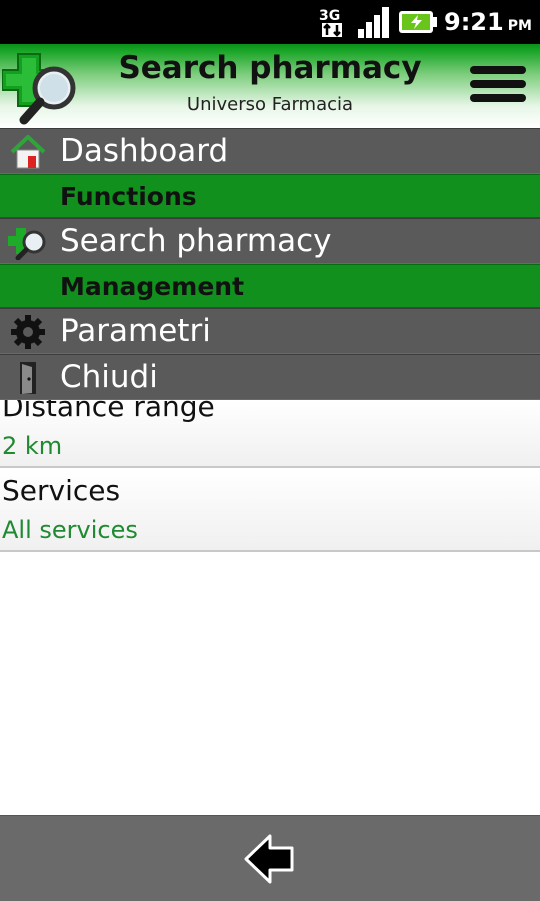 The width and height of the screenshot is (540, 901). I want to click on menu-item-label: Chiudi, so click(109, 377).